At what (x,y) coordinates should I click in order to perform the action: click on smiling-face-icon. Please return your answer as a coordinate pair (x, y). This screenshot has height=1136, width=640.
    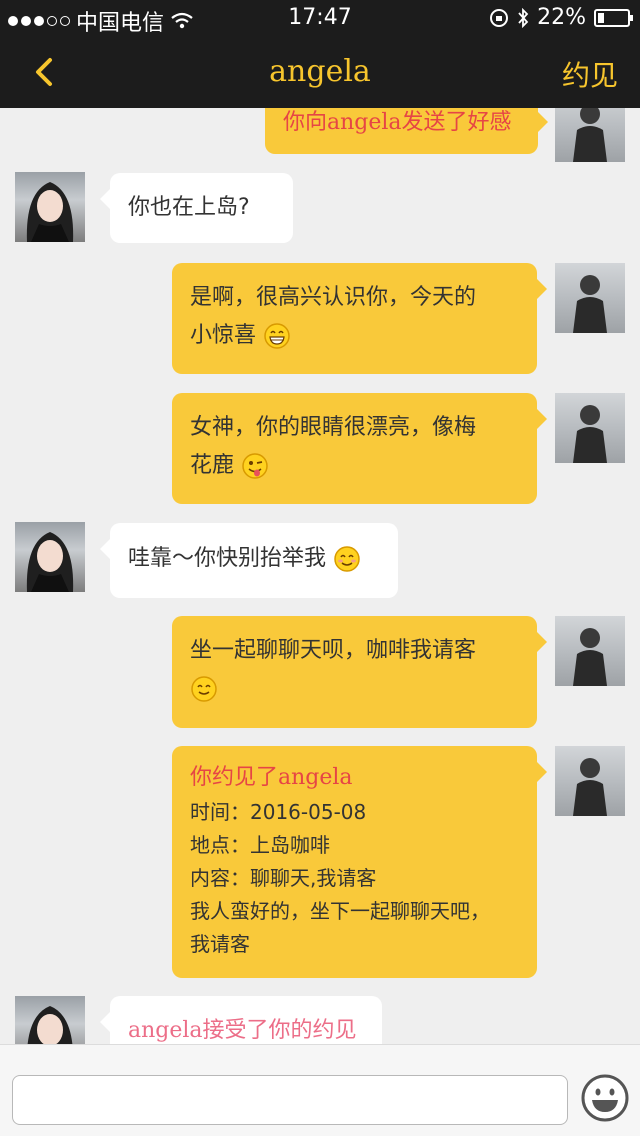
    Looking at the image, I should click on (204, 689).